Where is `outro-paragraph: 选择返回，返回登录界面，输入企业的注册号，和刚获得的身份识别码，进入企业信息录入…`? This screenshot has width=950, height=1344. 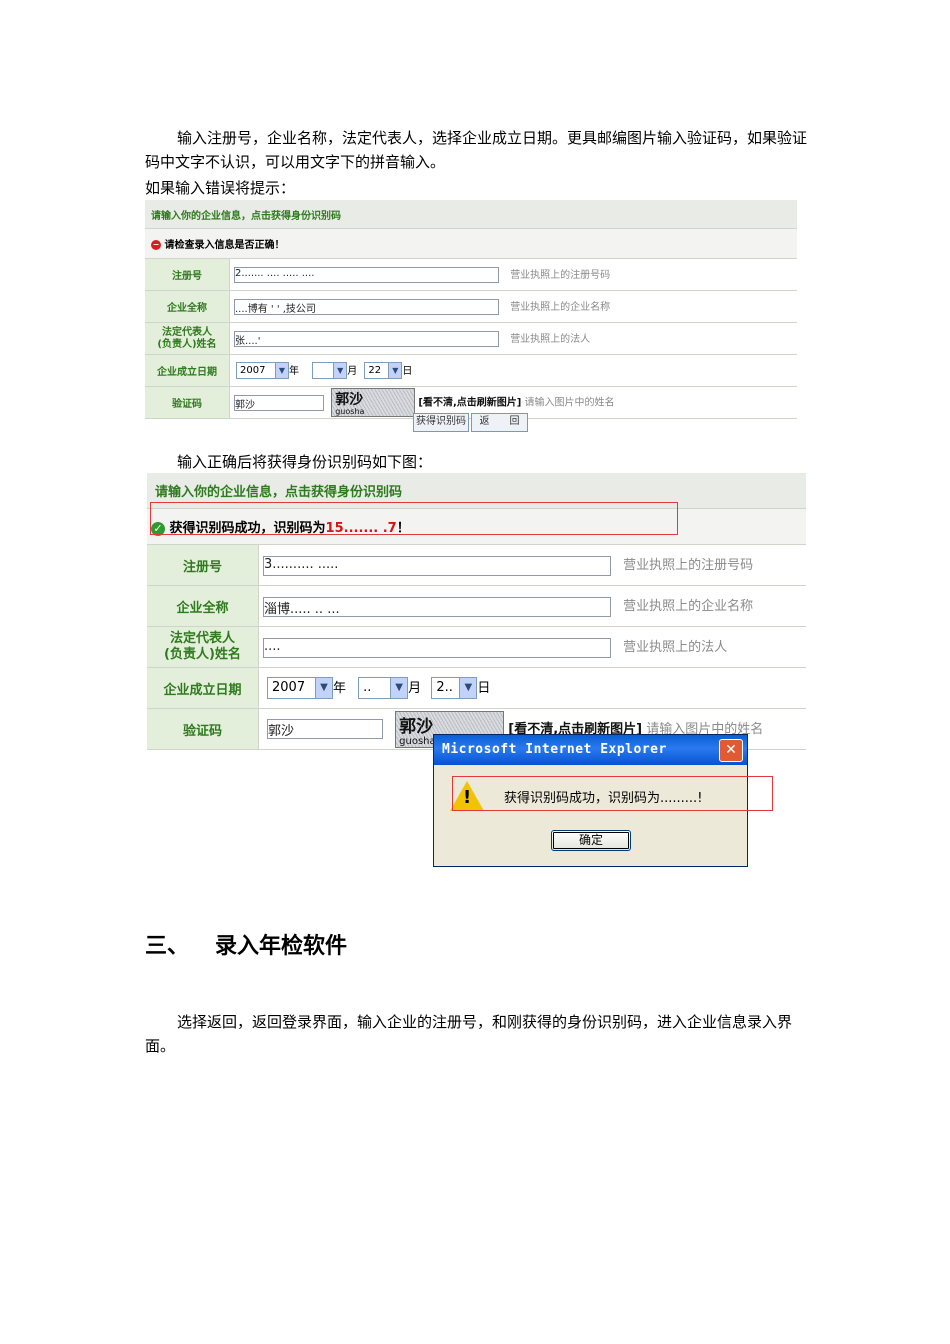
outro-paragraph: 选择返回，返回登录界面，输入企业的注册号，和刚获得的身份识别码，进入企业信息录入… is located at coordinates (469, 1034).